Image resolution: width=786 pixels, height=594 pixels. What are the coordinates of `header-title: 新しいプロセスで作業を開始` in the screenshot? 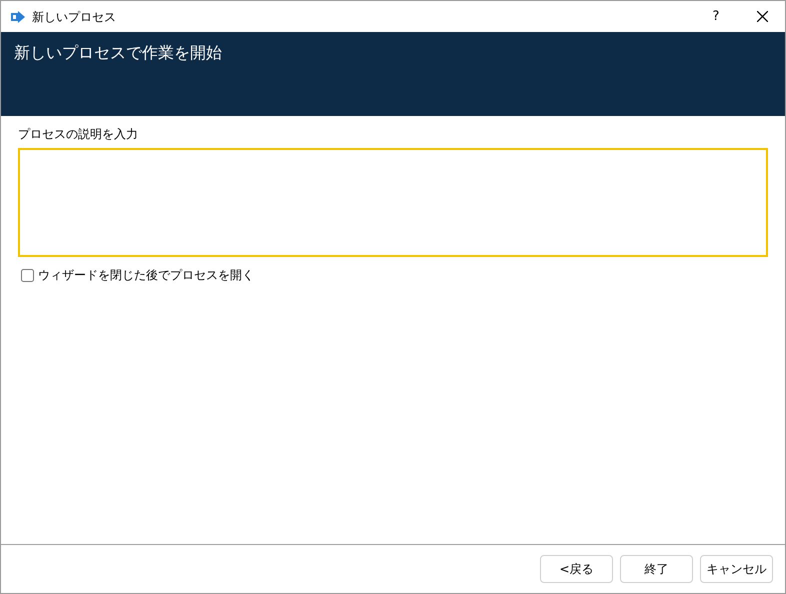 It's located at (118, 53).